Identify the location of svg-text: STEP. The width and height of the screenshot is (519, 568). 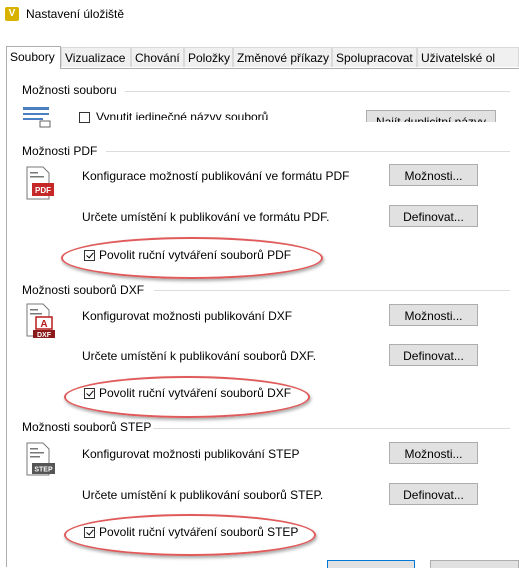
(43, 470).